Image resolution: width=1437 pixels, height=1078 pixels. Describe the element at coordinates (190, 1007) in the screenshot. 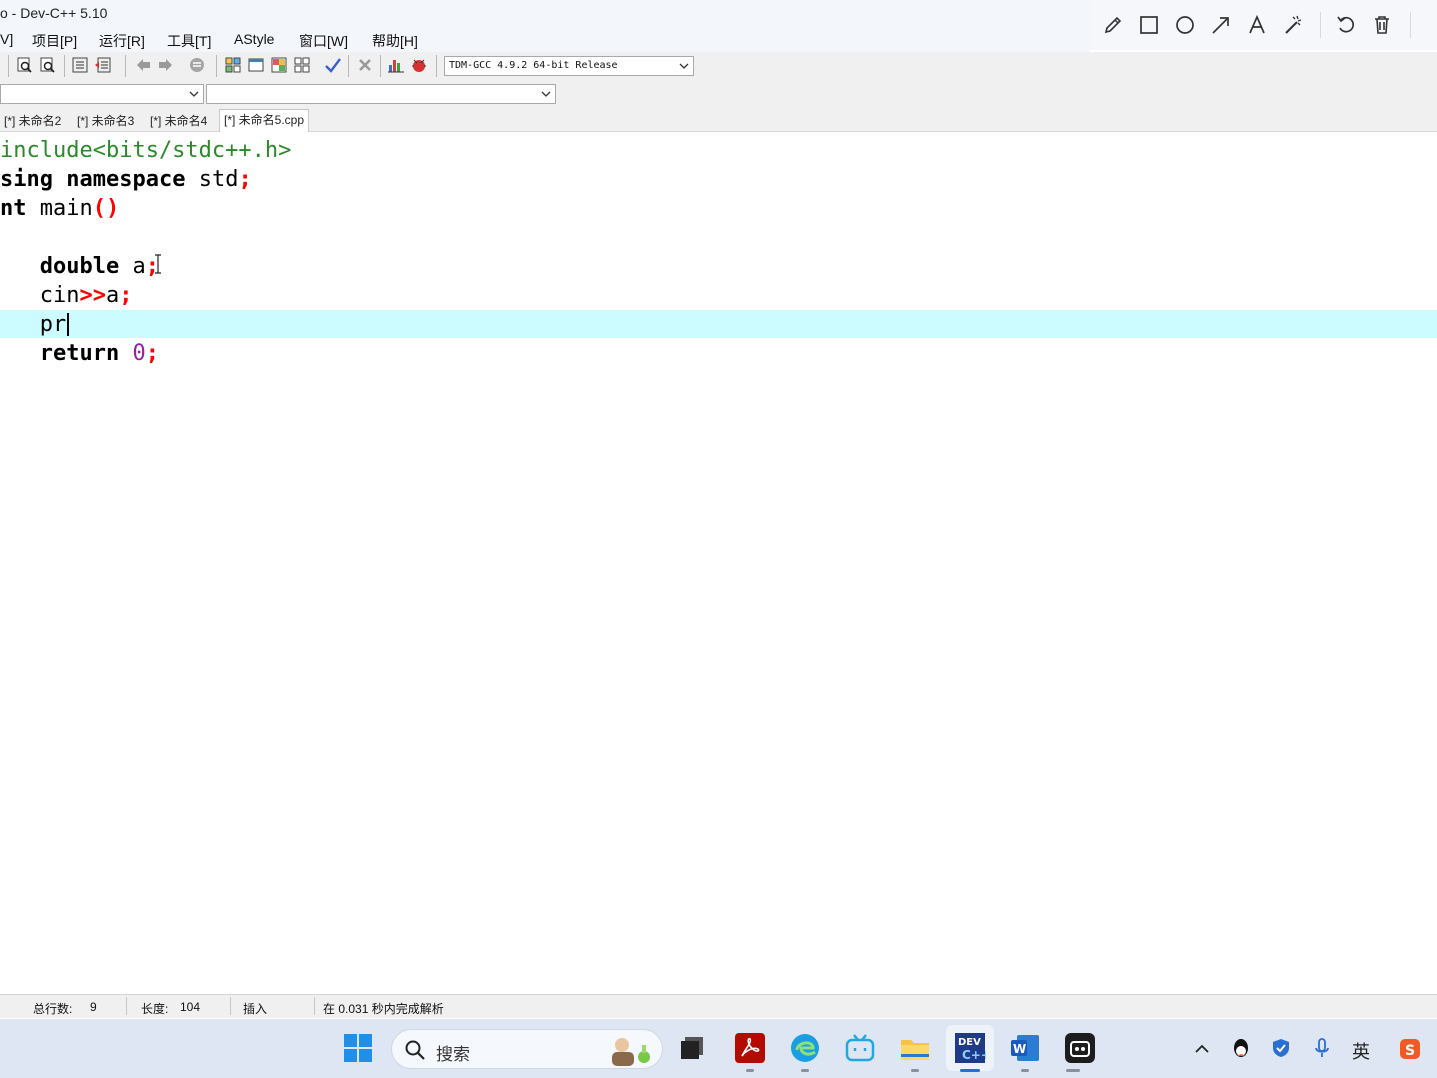

I see `length-value: 104` at that location.